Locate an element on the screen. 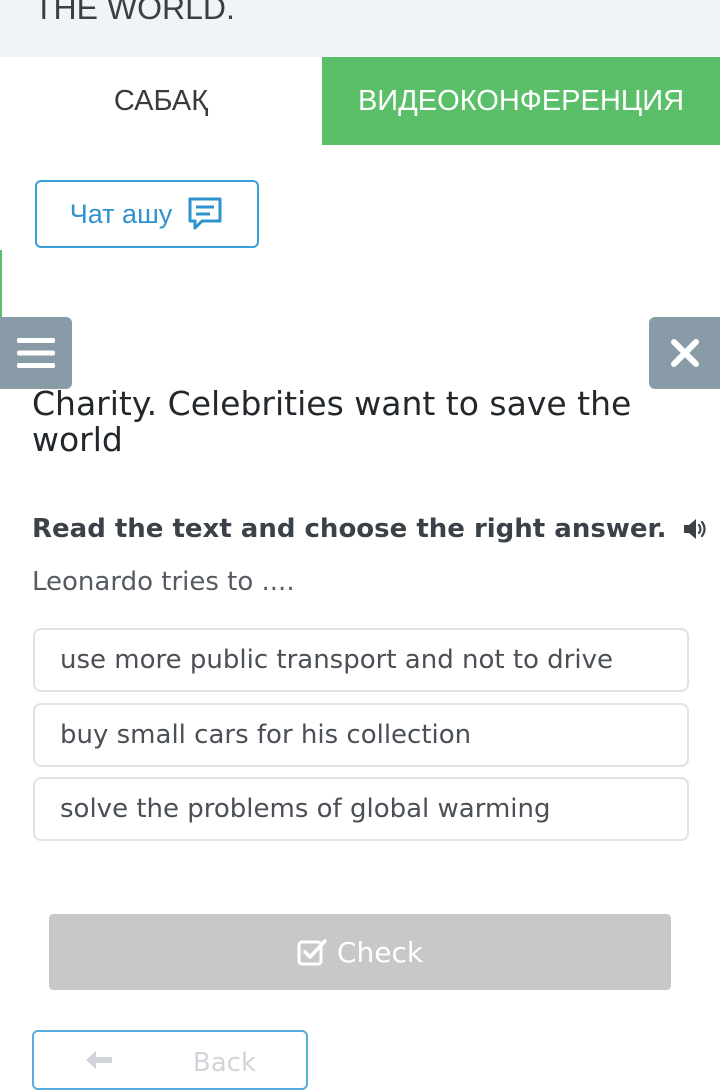  banner-title: THE WORLD. is located at coordinates (134, 13).